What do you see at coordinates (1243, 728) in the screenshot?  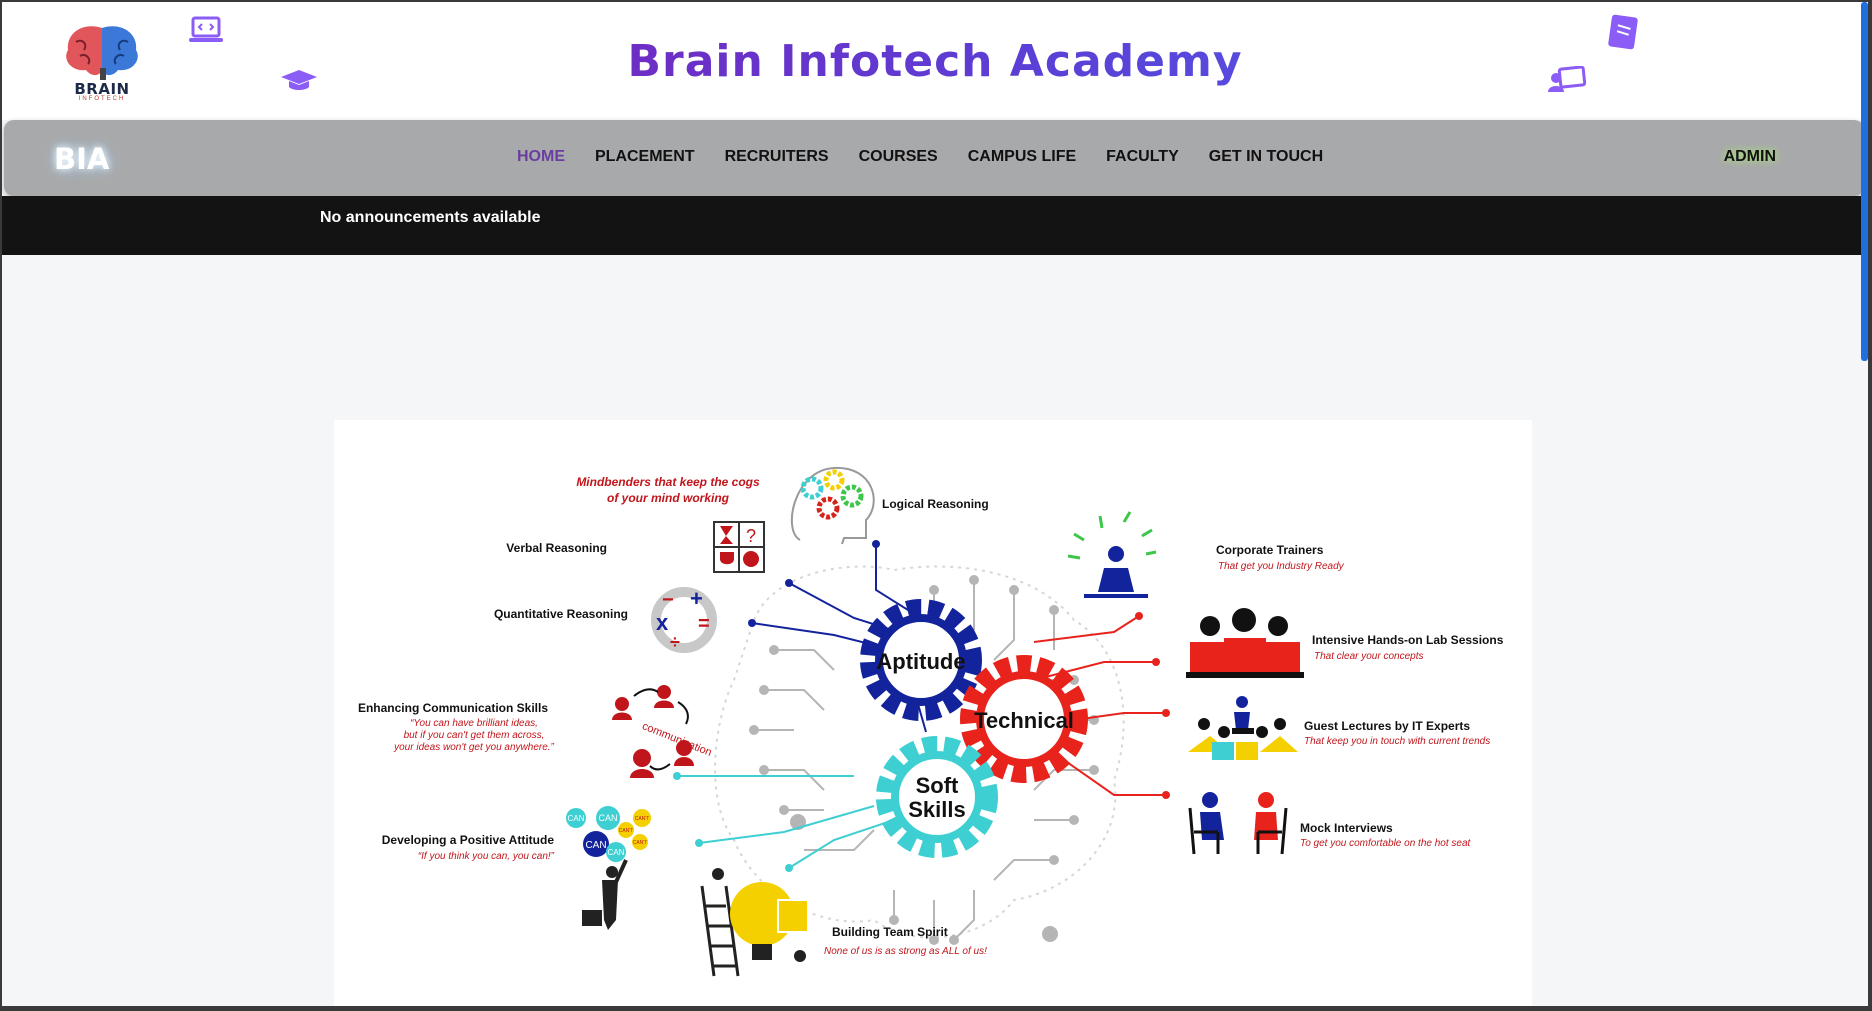 I see `guest-lecture-icon` at bounding box center [1243, 728].